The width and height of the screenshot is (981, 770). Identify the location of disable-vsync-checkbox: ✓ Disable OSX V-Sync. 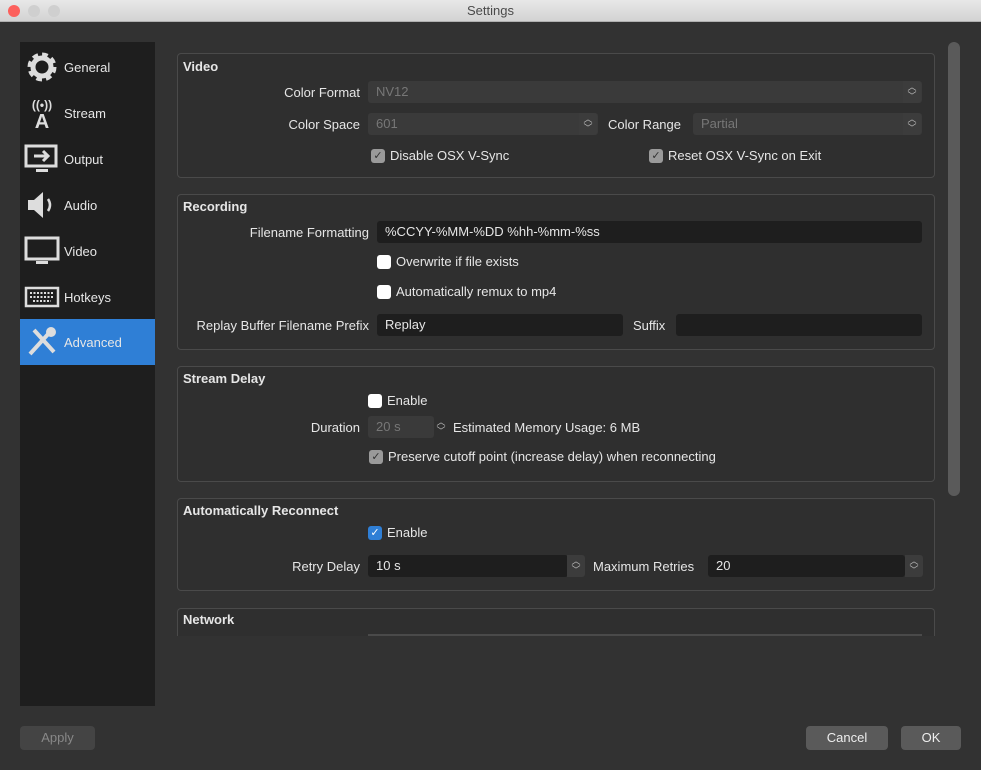
(440, 155).